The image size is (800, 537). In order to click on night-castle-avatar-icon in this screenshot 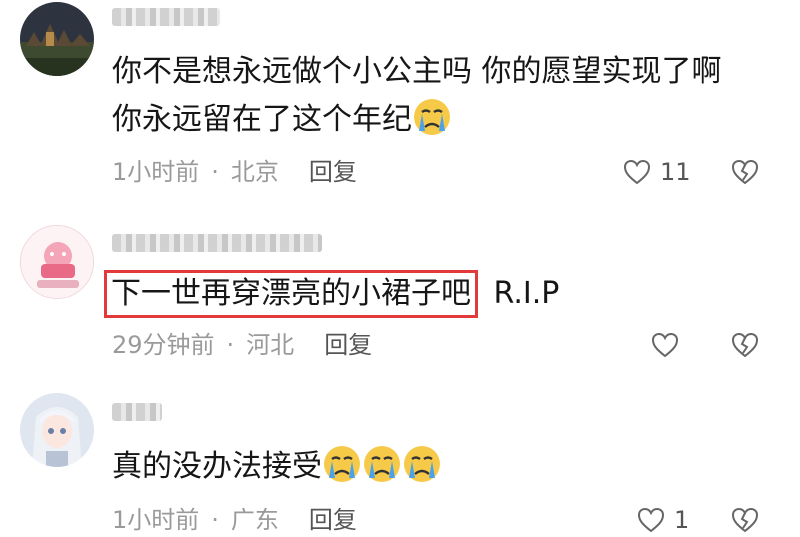, I will do `click(57, 39)`.